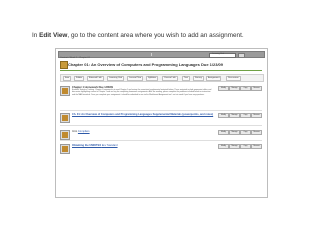 The image size is (320, 240). Describe the element at coordinates (79, 78) in the screenshot. I see `toolbar-folder-button: Folder` at that location.